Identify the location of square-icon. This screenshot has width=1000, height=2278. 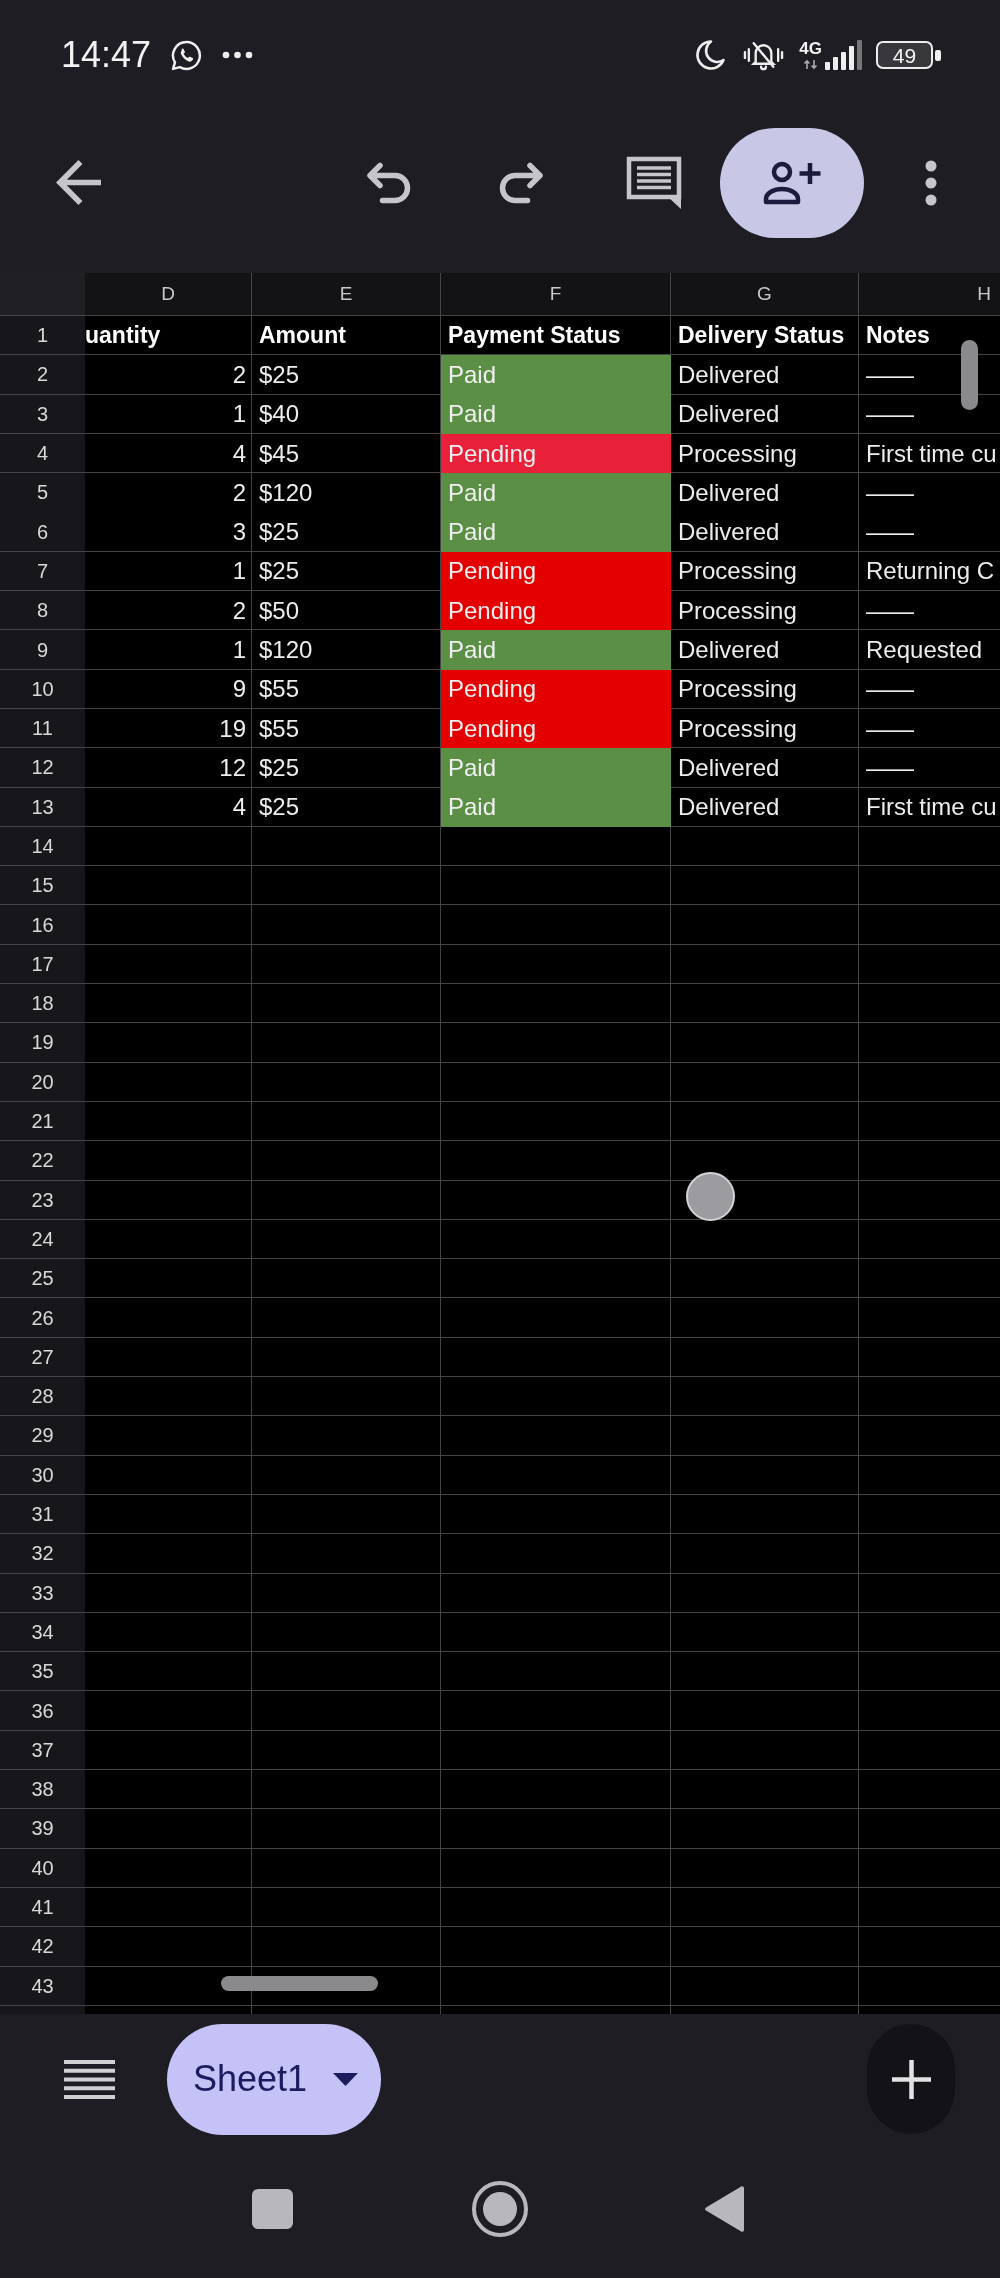
(272, 2209).